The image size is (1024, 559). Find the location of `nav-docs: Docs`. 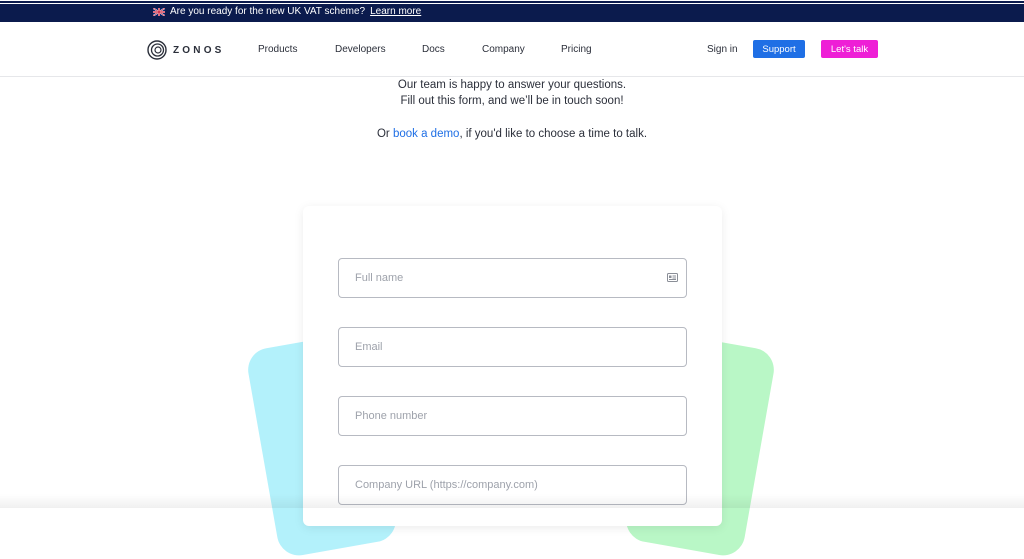

nav-docs: Docs is located at coordinates (433, 49).